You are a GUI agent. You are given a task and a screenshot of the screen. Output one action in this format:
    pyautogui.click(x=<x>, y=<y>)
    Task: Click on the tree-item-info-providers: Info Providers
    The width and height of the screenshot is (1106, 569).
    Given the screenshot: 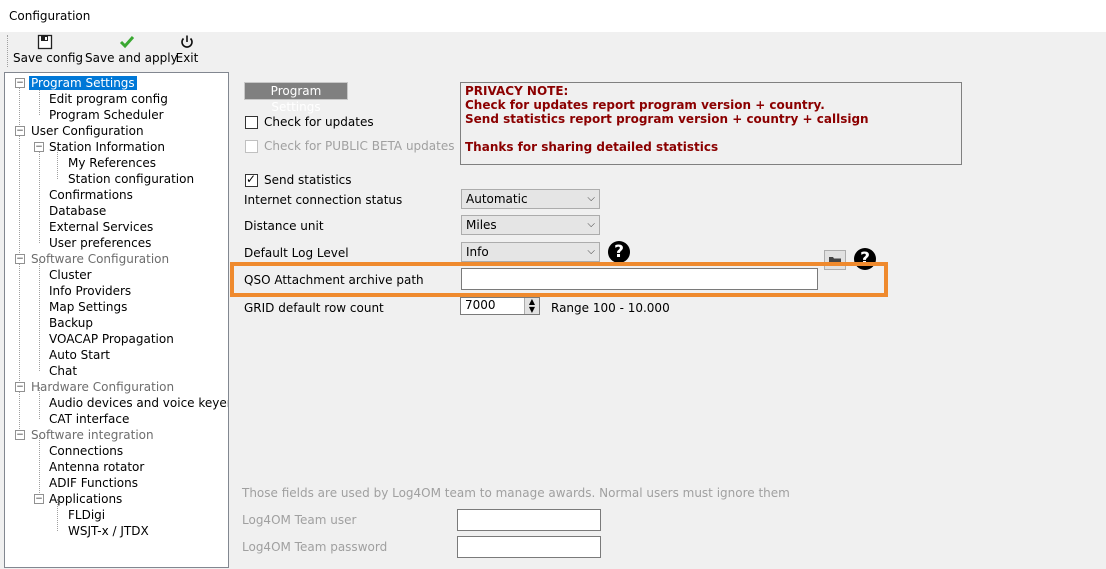 What is the action you would take?
    pyautogui.click(x=90, y=291)
    